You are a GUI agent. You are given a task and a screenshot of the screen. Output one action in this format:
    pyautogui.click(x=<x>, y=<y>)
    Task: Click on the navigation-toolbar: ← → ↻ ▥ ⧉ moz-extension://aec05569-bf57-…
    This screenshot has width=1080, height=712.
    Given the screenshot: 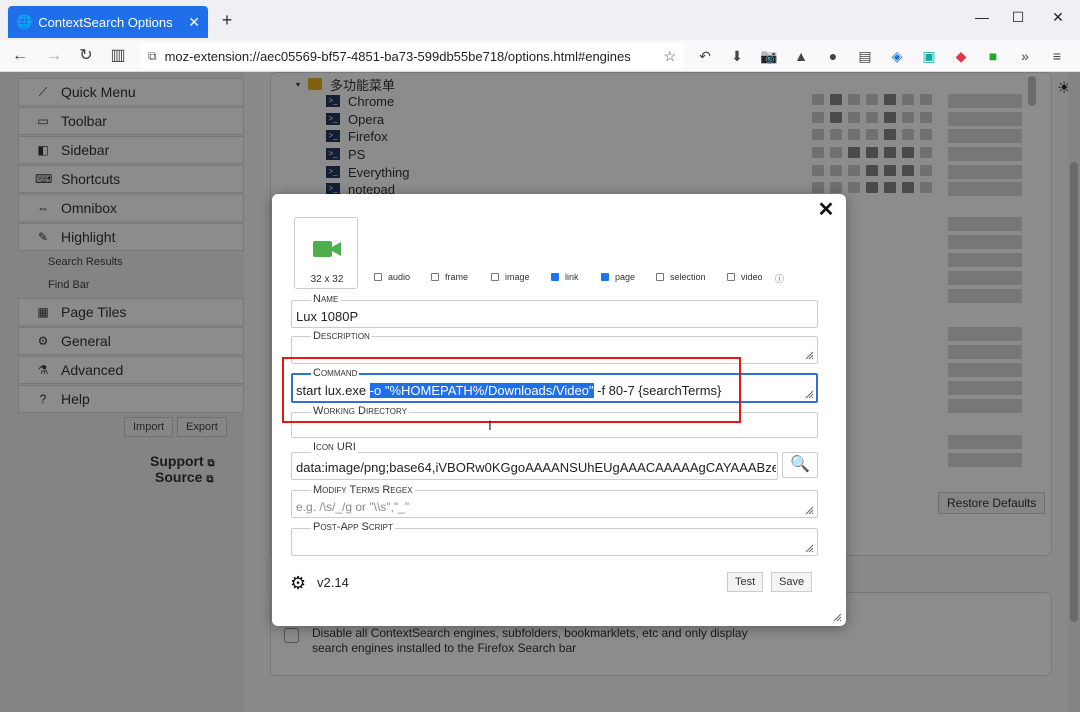 What is the action you would take?
    pyautogui.click(x=540, y=56)
    